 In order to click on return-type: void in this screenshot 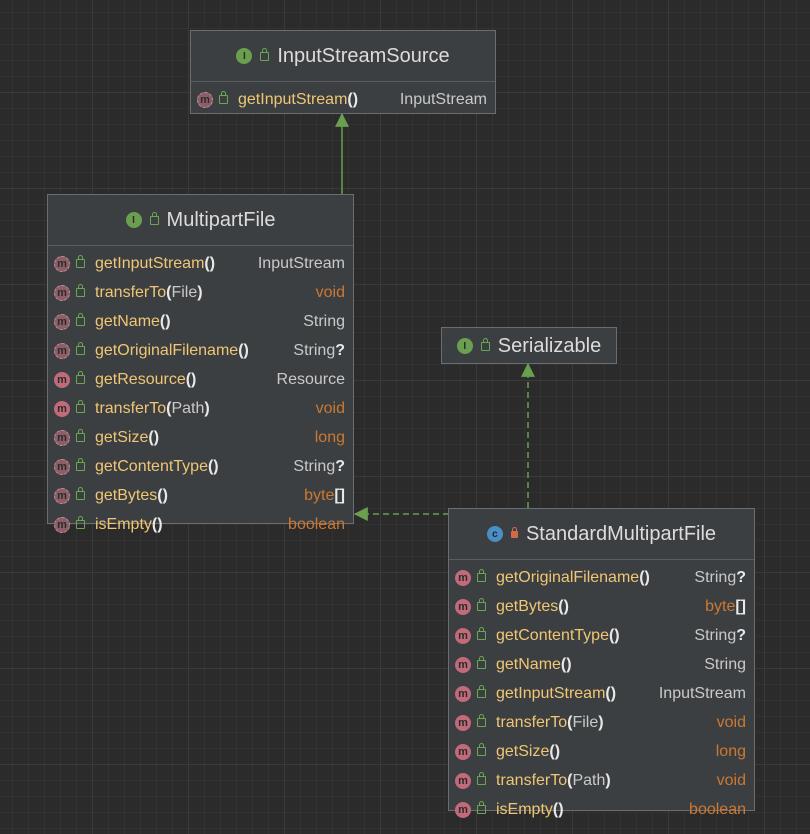, I will do `click(325, 409)`.